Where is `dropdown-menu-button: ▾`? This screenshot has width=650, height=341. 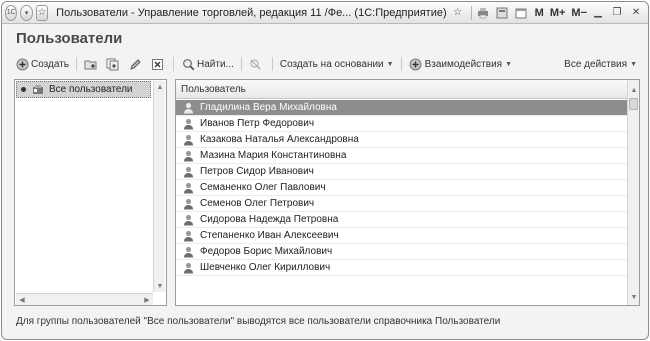 dropdown-menu-button: ▾ is located at coordinates (26, 12).